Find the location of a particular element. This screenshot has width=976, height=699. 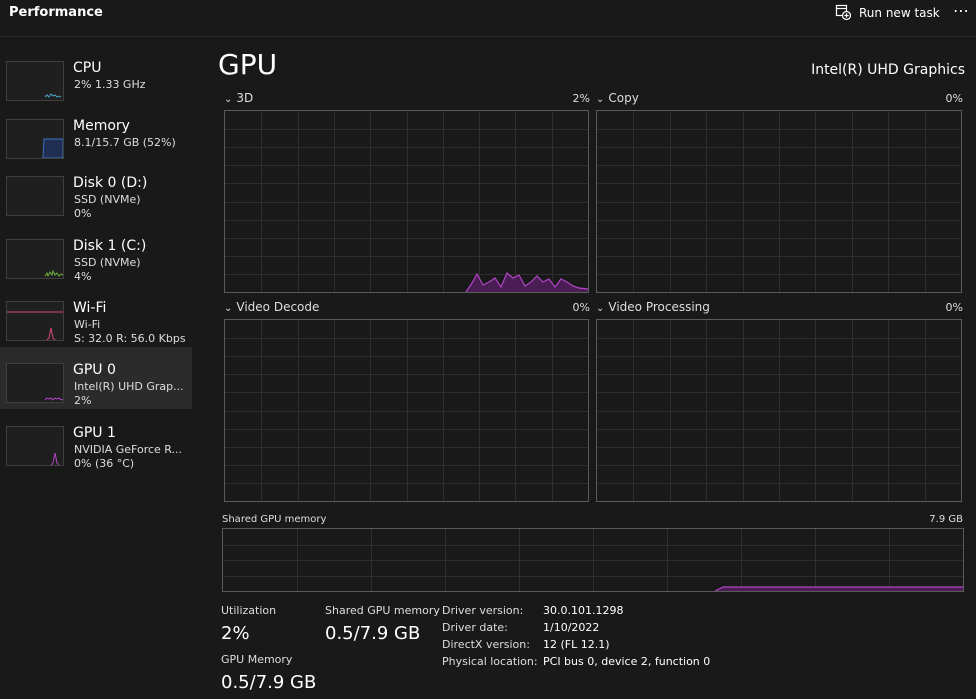

sidebar-item-usage: S: 32.0 R: 56.0 Kbps is located at coordinates (130, 338).